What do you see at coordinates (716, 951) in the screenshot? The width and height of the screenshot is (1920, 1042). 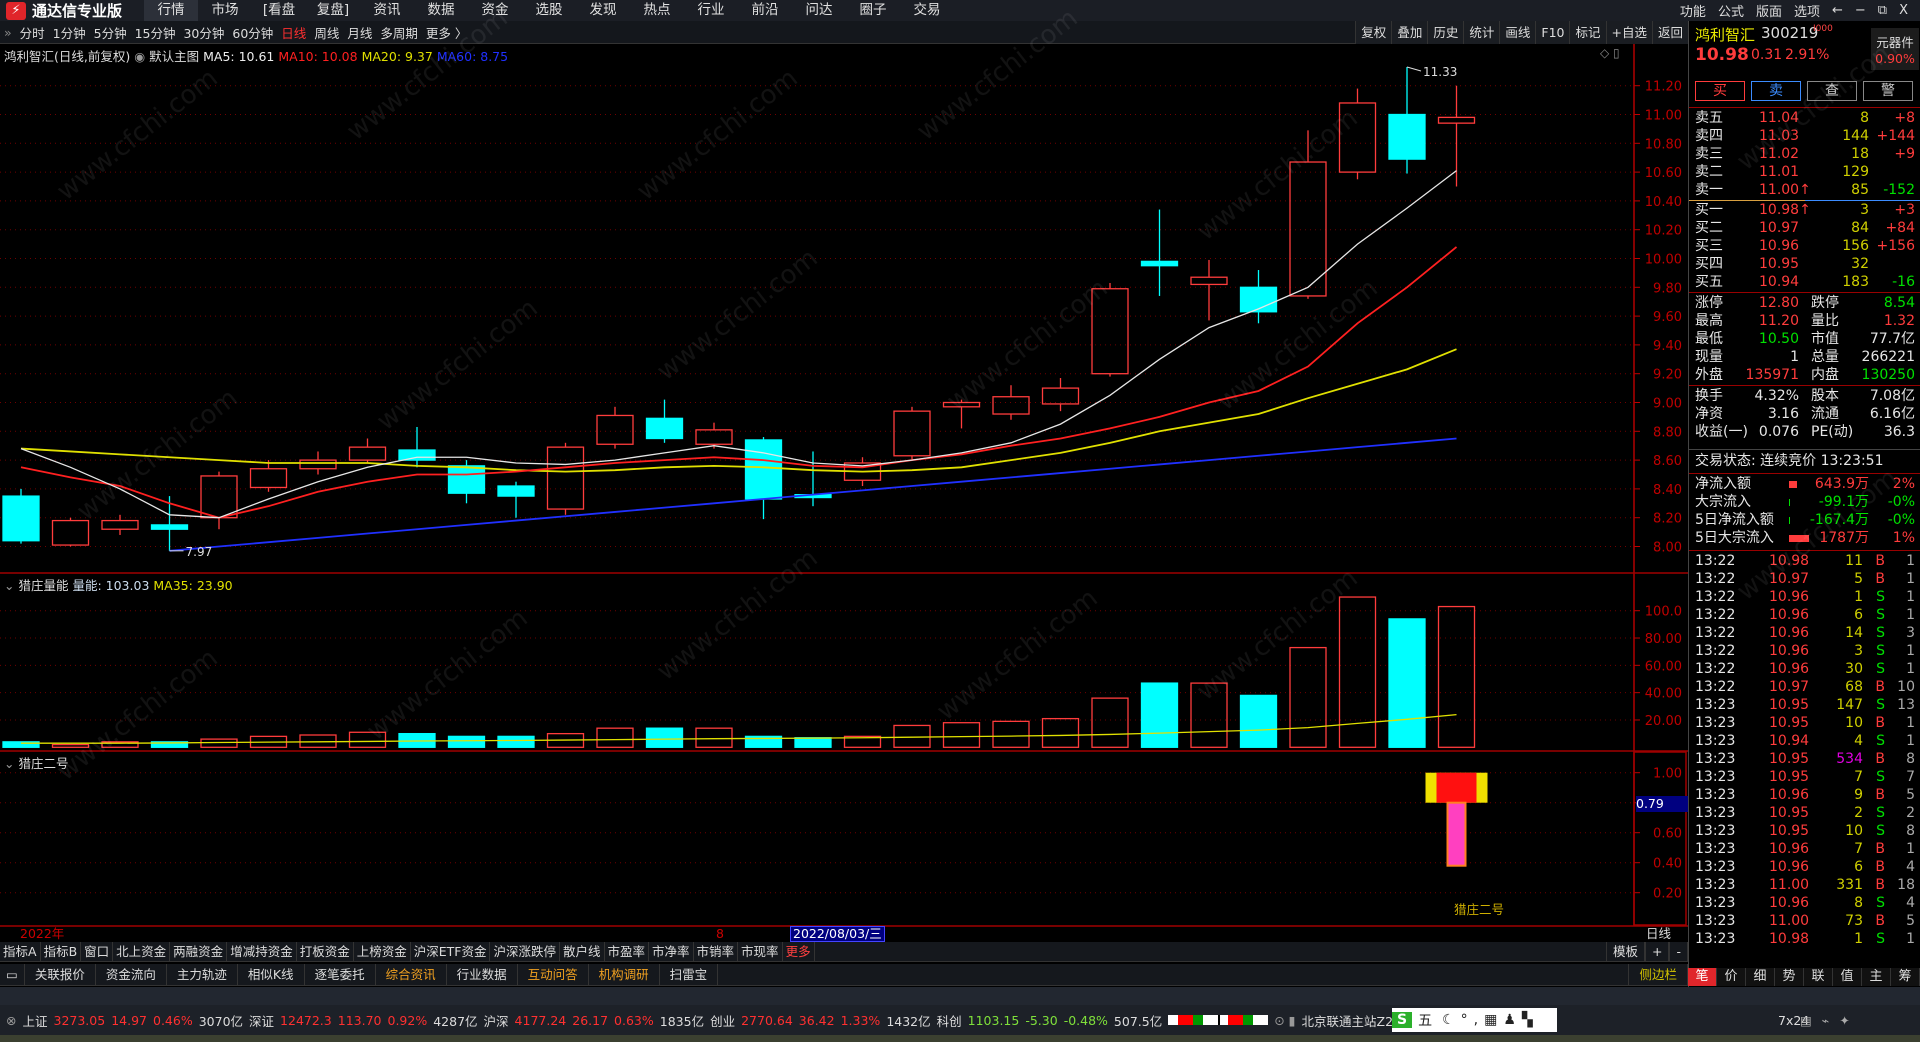 I see `indicator-tab-13: 市销率` at bounding box center [716, 951].